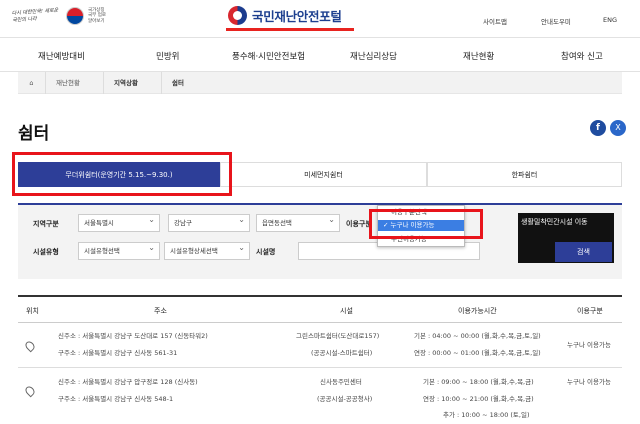  Describe the element at coordinates (268, 56) in the screenshot. I see `nav-item-insurance: 풍수해·시민안전보험` at that location.